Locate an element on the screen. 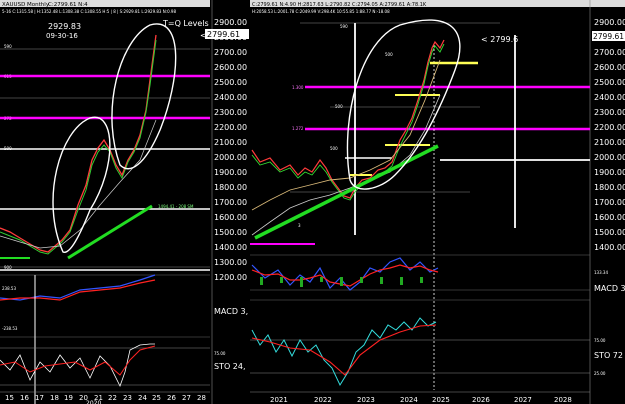  small-label: 900 is located at coordinates (8, 267).